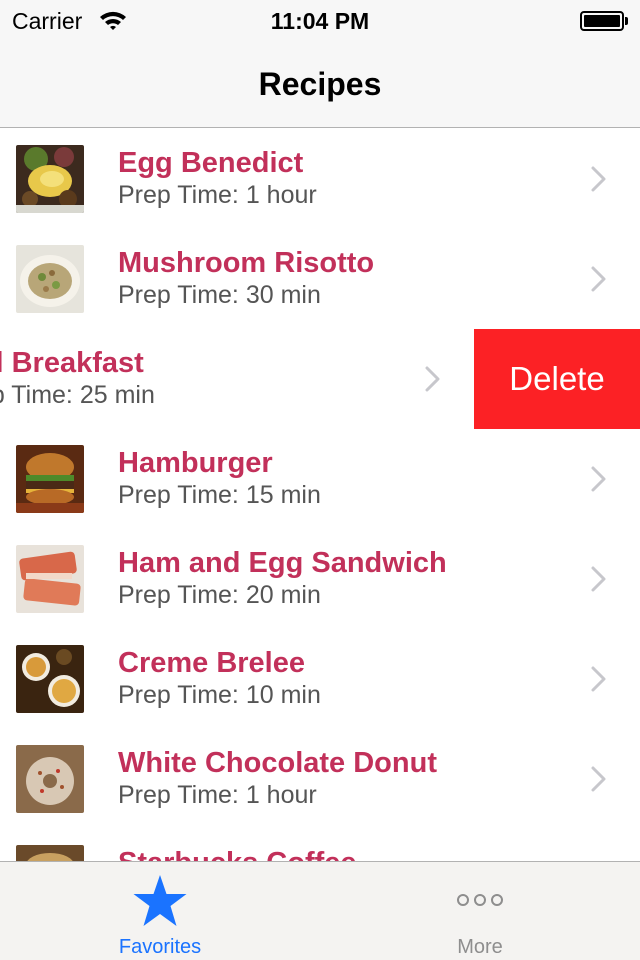  Describe the element at coordinates (50, 179) in the screenshot. I see `egg-benedict-thumbnail` at that location.